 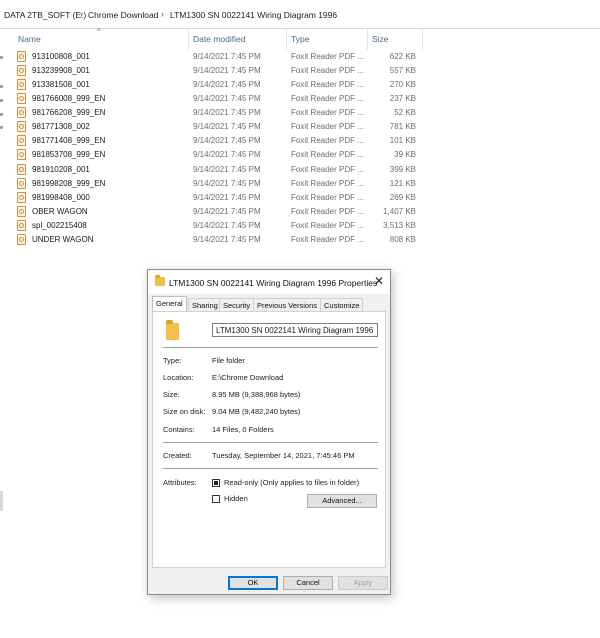 What do you see at coordinates (300, 39) in the screenshot?
I see `column-header-type: Type` at bounding box center [300, 39].